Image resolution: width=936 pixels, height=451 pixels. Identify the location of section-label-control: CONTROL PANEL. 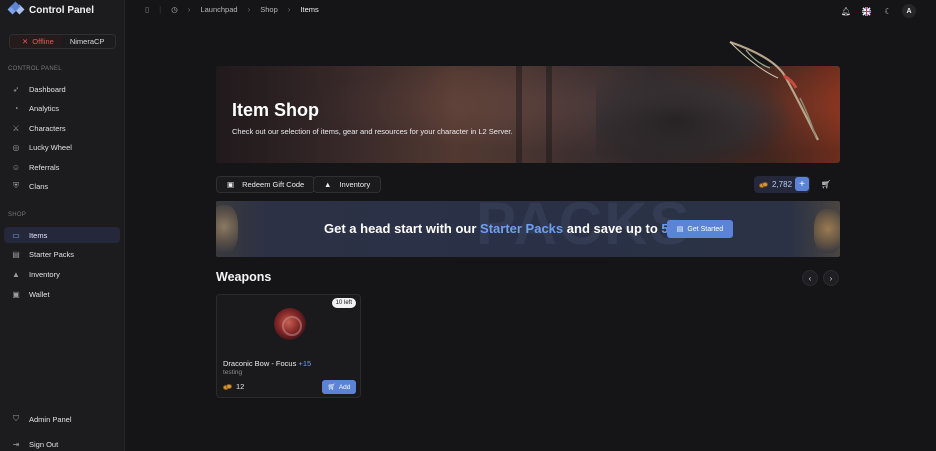
(35, 69).